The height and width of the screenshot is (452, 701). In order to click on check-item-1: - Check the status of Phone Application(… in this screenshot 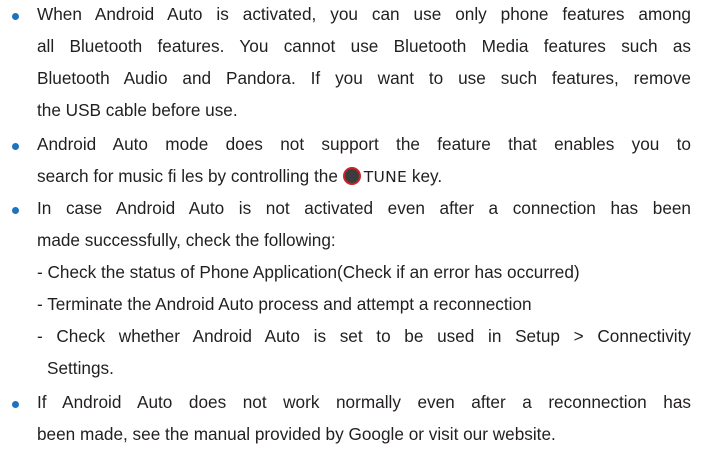, I will do `click(308, 272)`.